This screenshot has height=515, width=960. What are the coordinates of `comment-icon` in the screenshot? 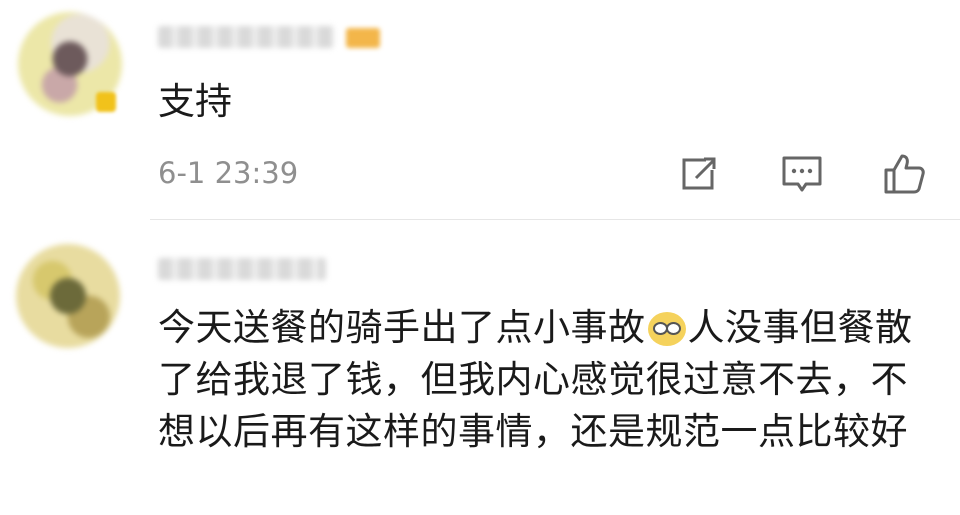 It's located at (802, 174).